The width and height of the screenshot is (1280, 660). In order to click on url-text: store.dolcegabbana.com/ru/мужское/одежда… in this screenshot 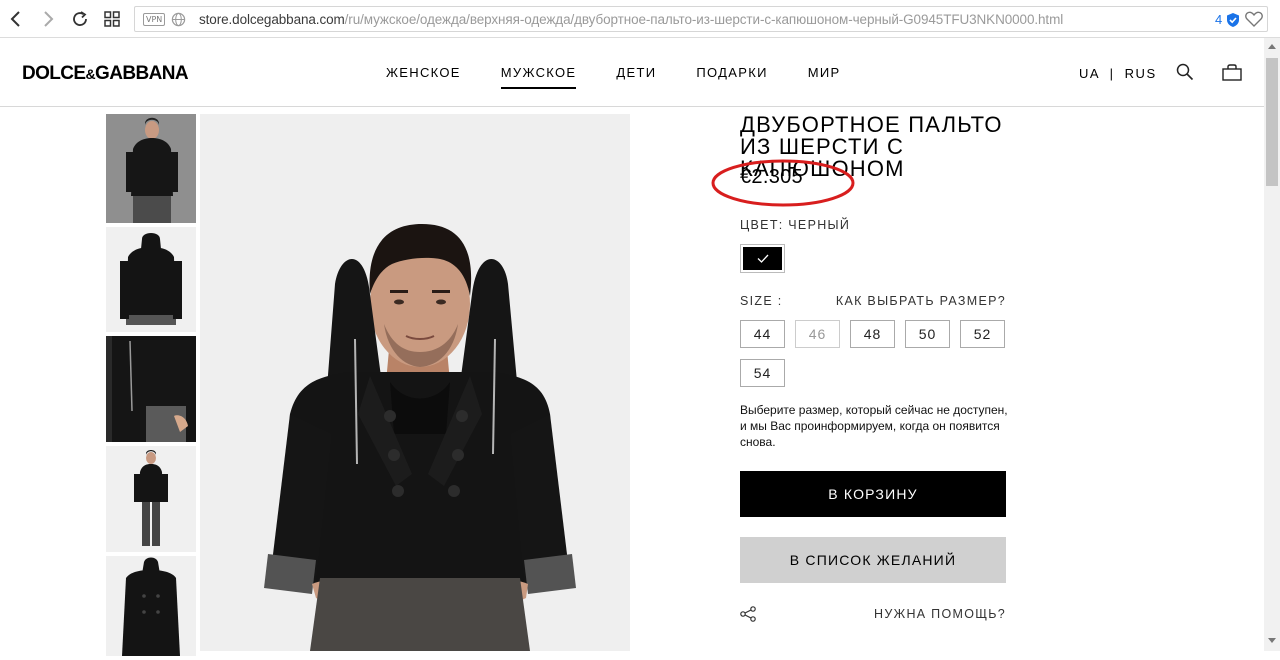, I will do `click(631, 19)`.